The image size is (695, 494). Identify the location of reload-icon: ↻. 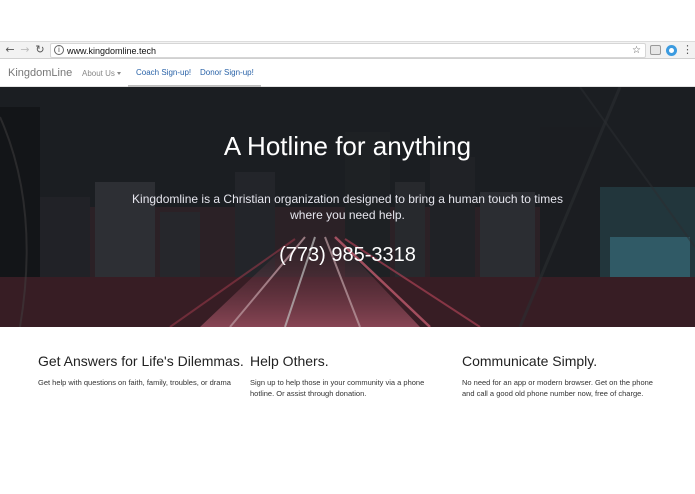
(40, 50).